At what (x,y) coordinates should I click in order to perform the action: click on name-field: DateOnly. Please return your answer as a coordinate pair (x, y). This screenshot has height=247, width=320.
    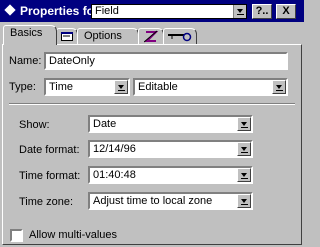
    Looking at the image, I should click on (166, 61).